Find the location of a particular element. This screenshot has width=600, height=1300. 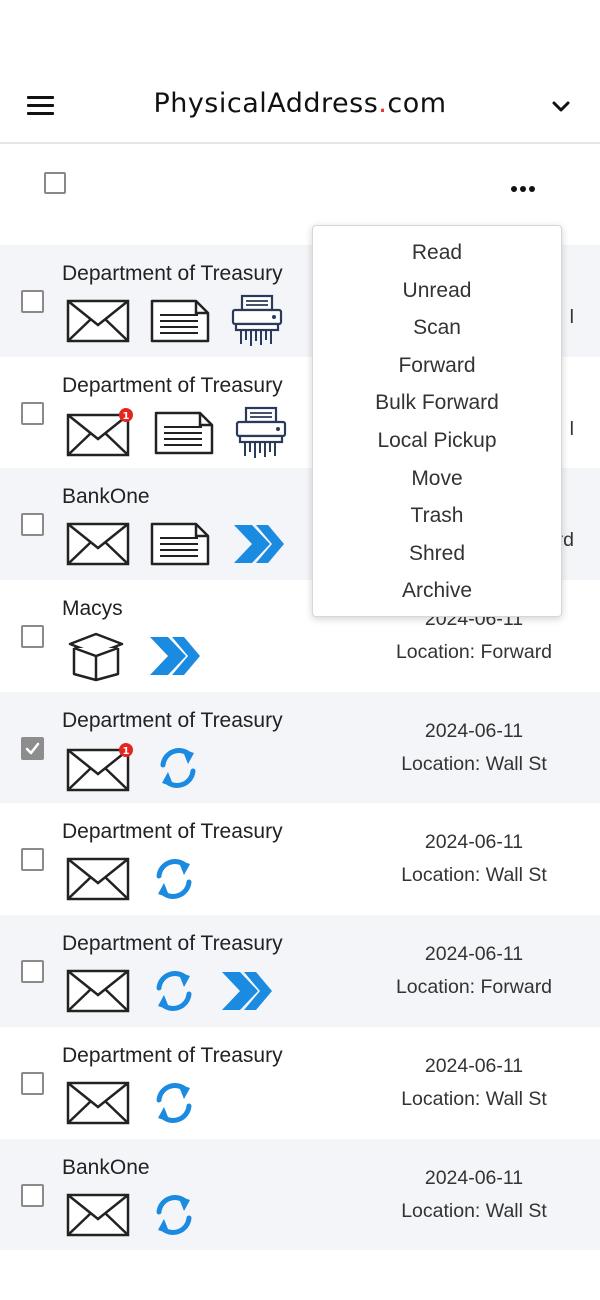

menu-item-local-pickup: Local Pickup is located at coordinates (437, 441).